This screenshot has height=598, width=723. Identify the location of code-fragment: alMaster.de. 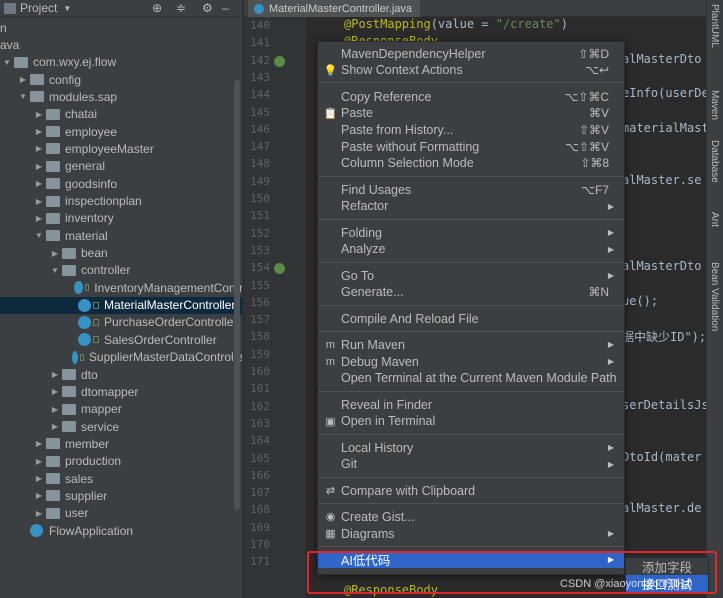
(661, 508).